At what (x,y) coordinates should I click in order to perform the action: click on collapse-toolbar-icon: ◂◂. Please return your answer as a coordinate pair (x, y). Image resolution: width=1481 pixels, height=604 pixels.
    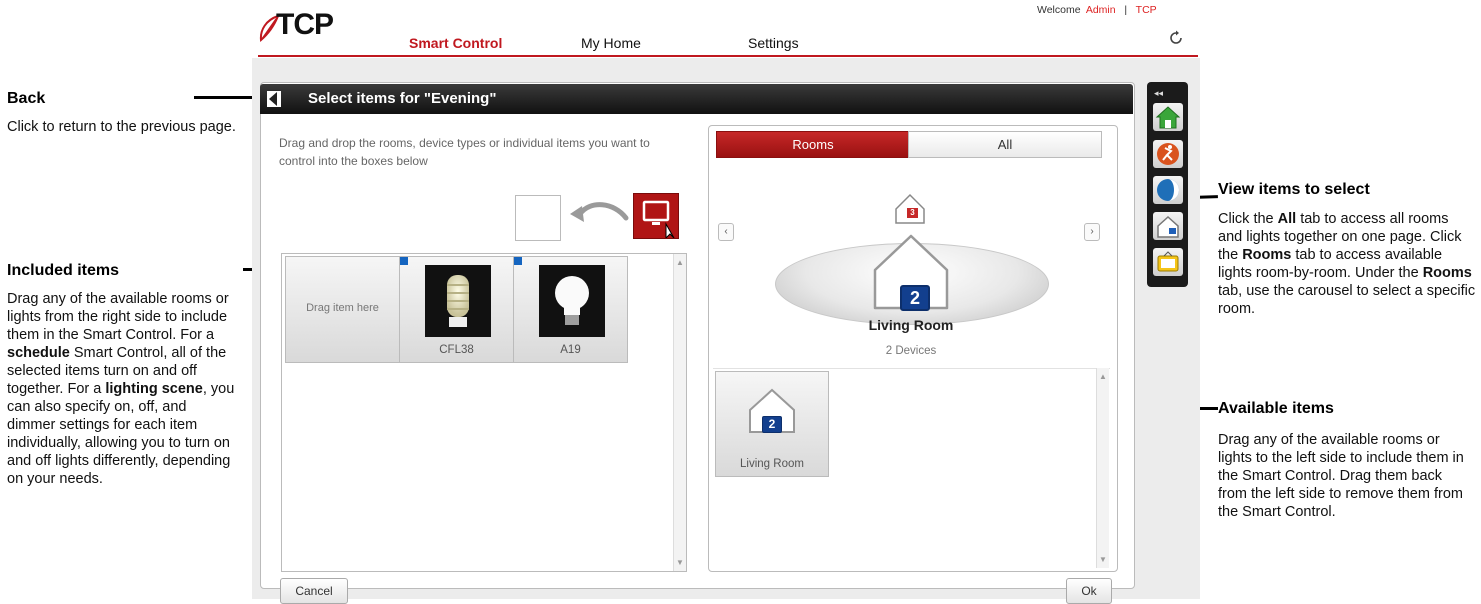
    Looking at the image, I should click on (1158, 93).